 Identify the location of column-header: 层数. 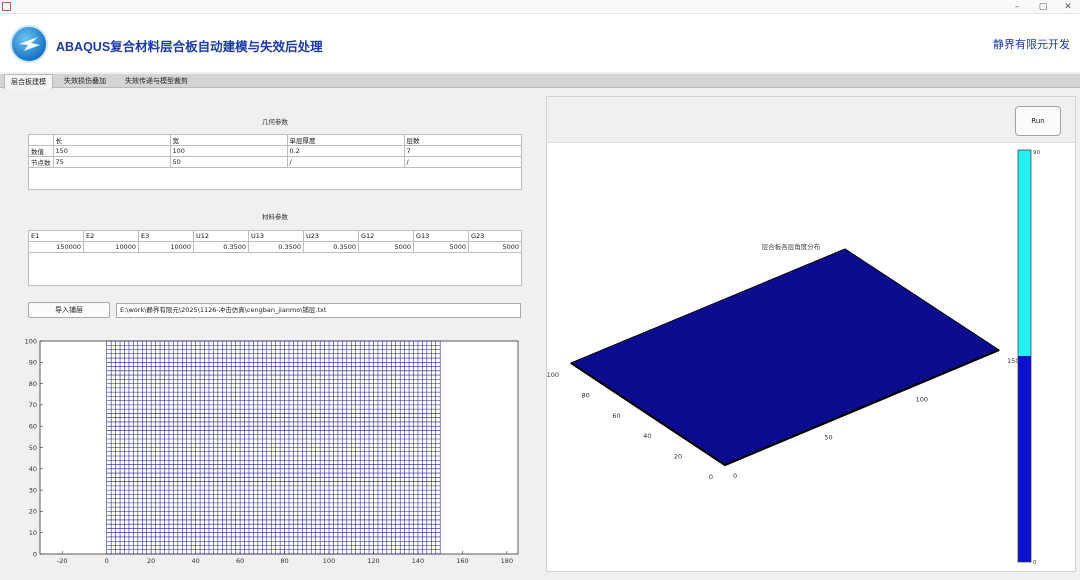
(462, 140).